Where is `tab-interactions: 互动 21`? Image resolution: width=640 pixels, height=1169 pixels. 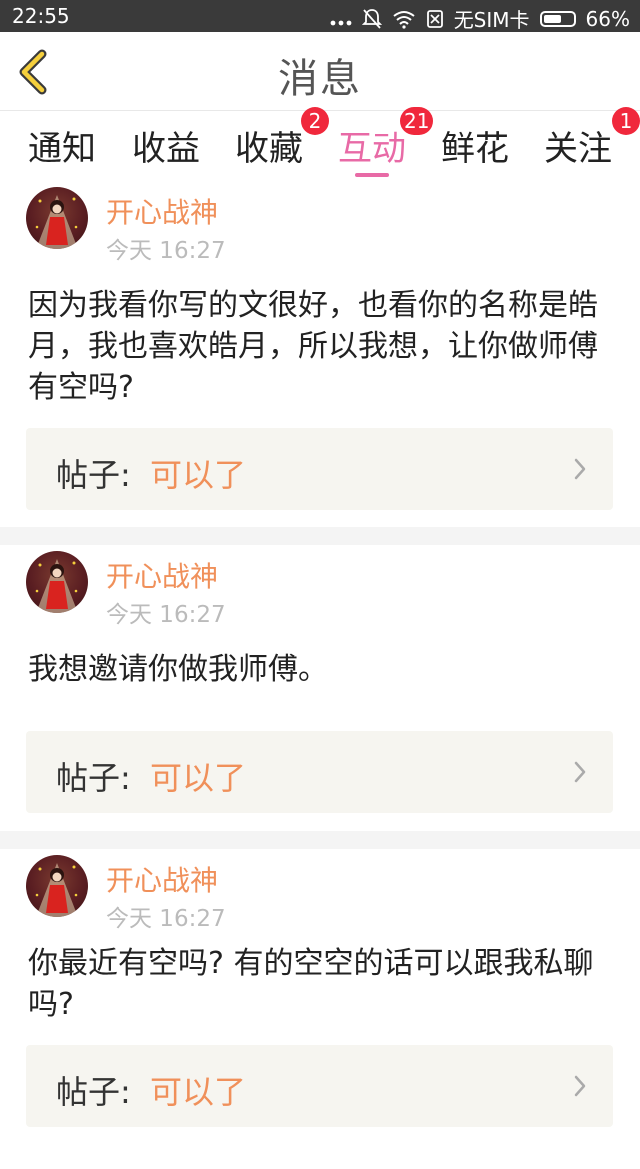 tab-interactions: 互动 21 is located at coordinates (377, 144).